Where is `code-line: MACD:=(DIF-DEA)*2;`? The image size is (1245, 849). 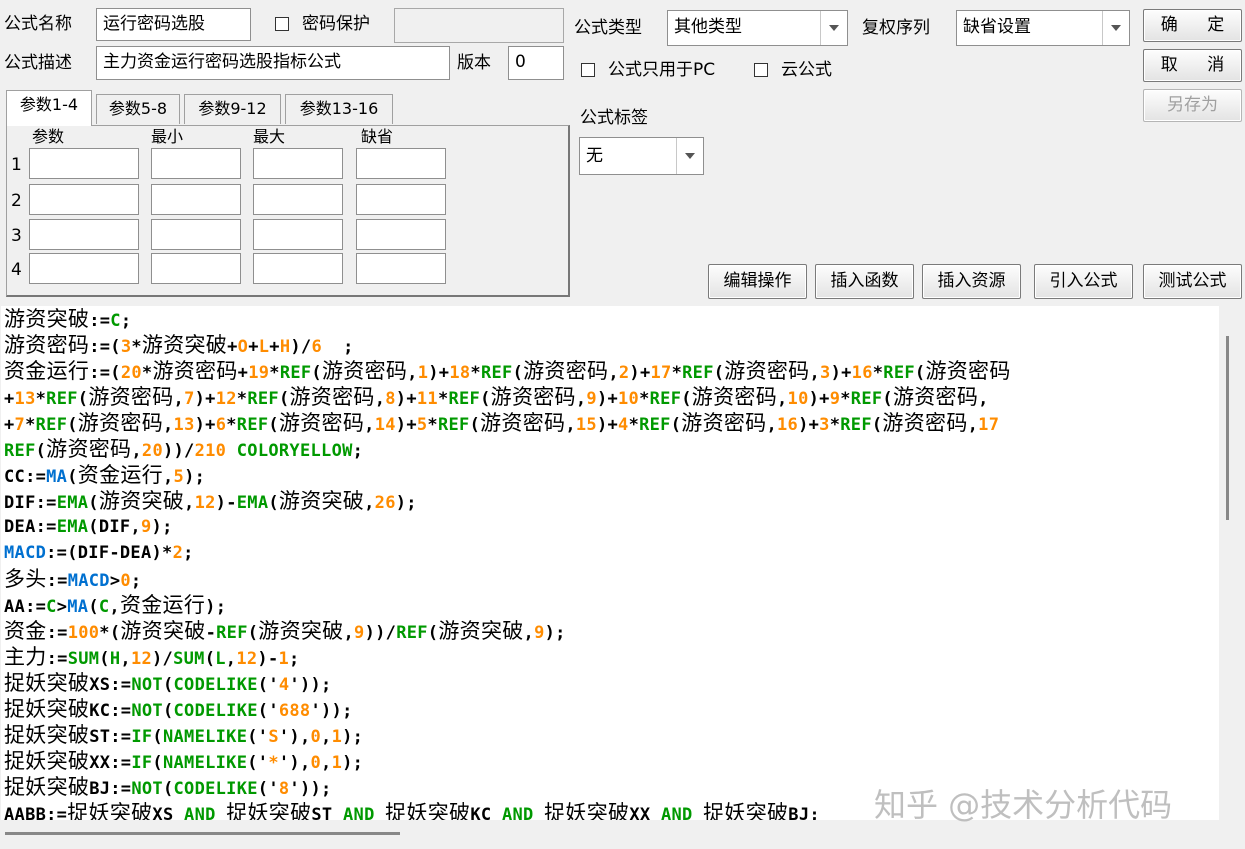 code-line: MACD:=(DIF-DEA)*2; is located at coordinates (610, 553).